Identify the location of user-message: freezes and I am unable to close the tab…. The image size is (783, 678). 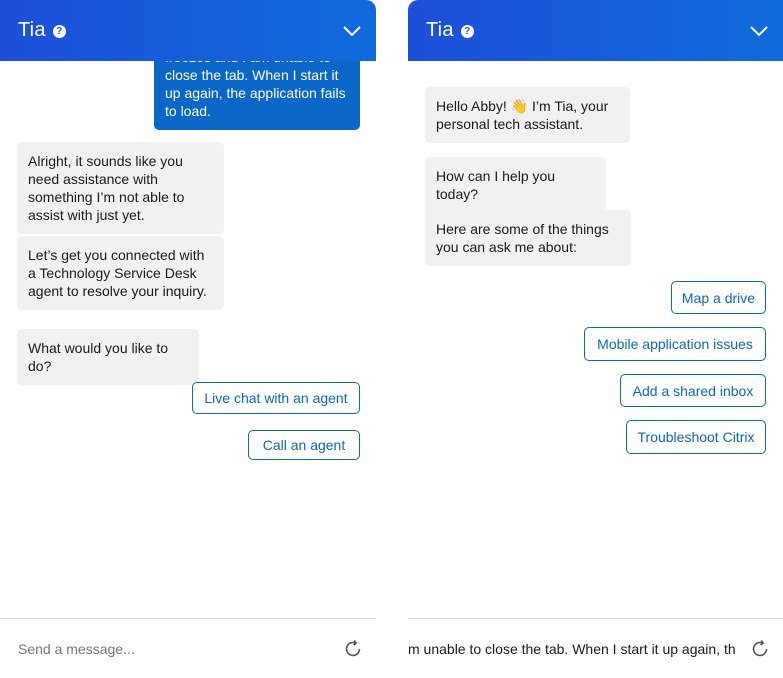
(257, 95).